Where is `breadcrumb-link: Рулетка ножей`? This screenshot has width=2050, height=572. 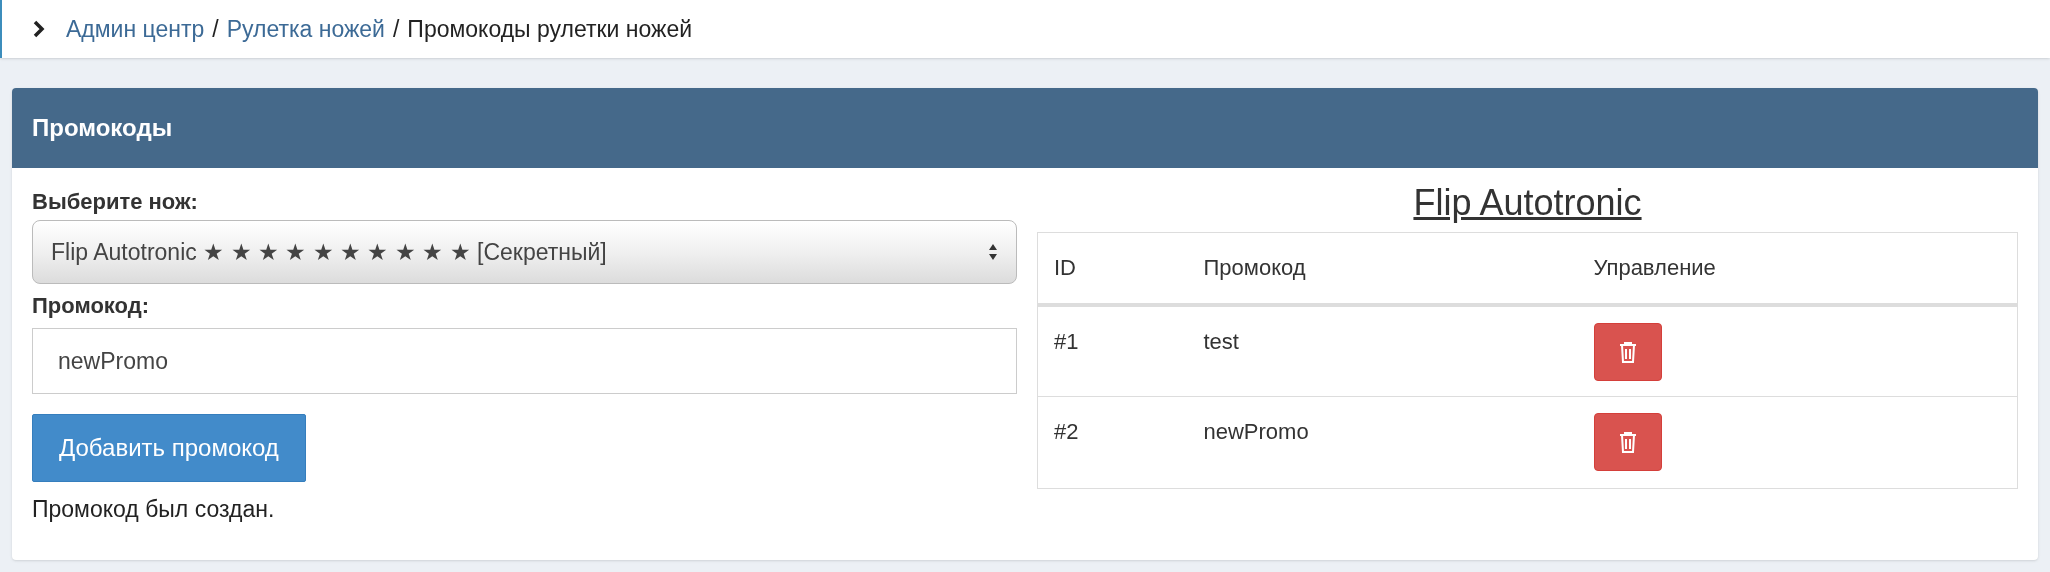
breadcrumb-link: Рулетка ножей is located at coordinates (305, 29).